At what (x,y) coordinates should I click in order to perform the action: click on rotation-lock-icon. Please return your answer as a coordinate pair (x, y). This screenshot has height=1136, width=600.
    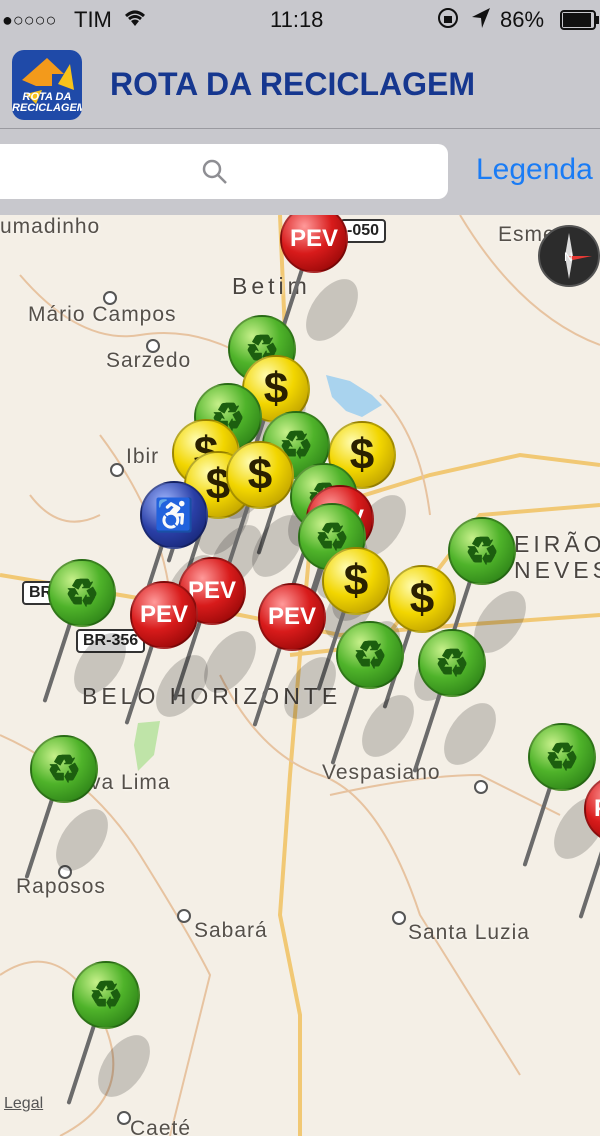
    Looking at the image, I should click on (448, 21).